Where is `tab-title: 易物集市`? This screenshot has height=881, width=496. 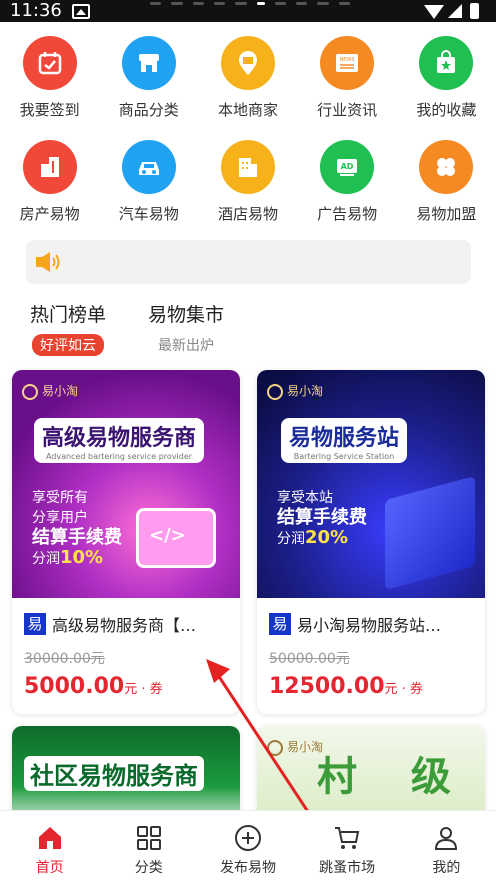 tab-title: 易物集市 is located at coordinates (186, 315).